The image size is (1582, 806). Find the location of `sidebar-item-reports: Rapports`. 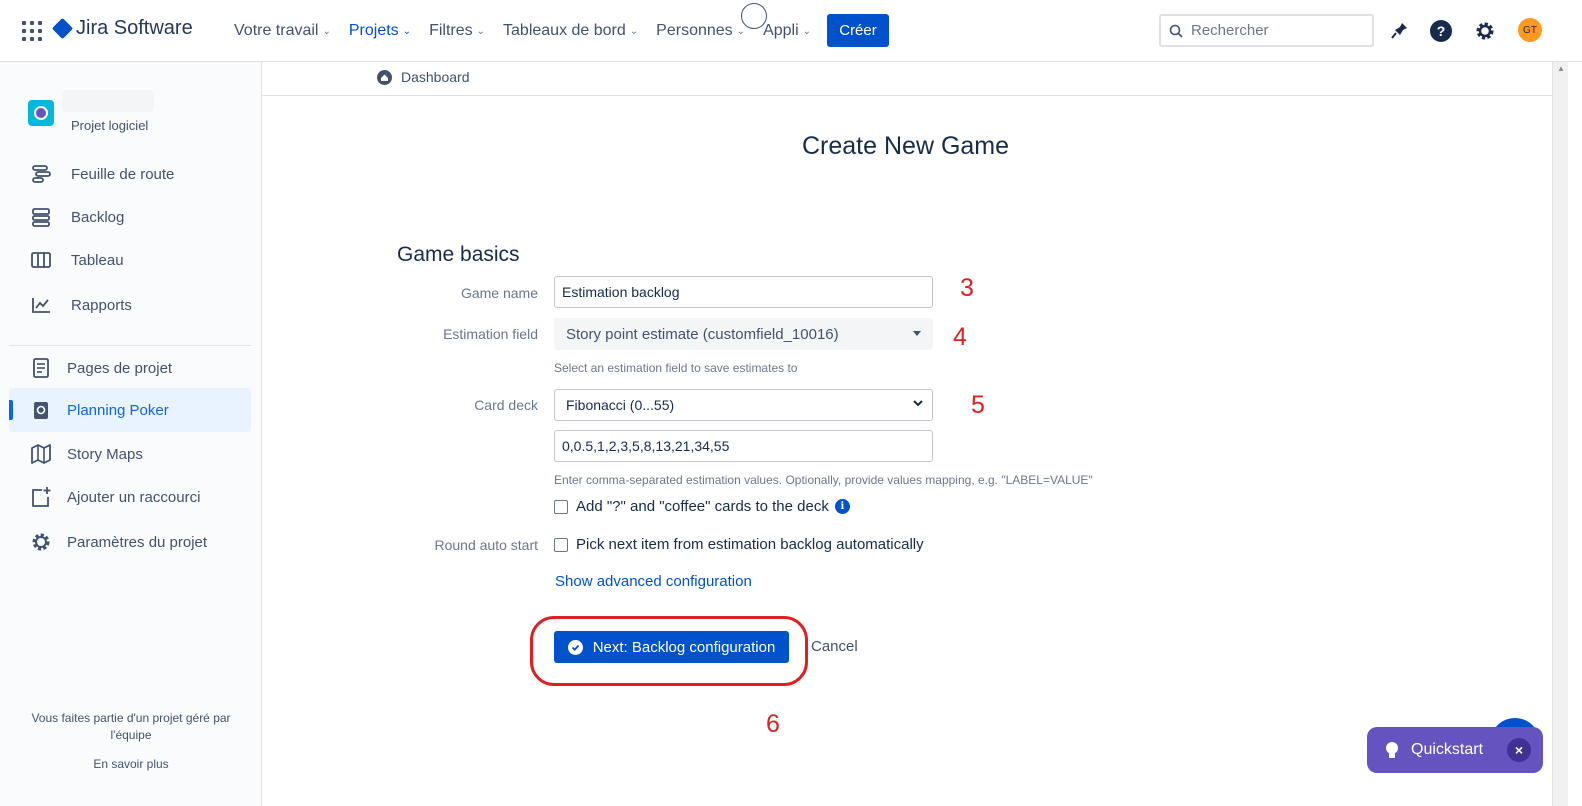

sidebar-item-reports: Rapports is located at coordinates (130, 305).